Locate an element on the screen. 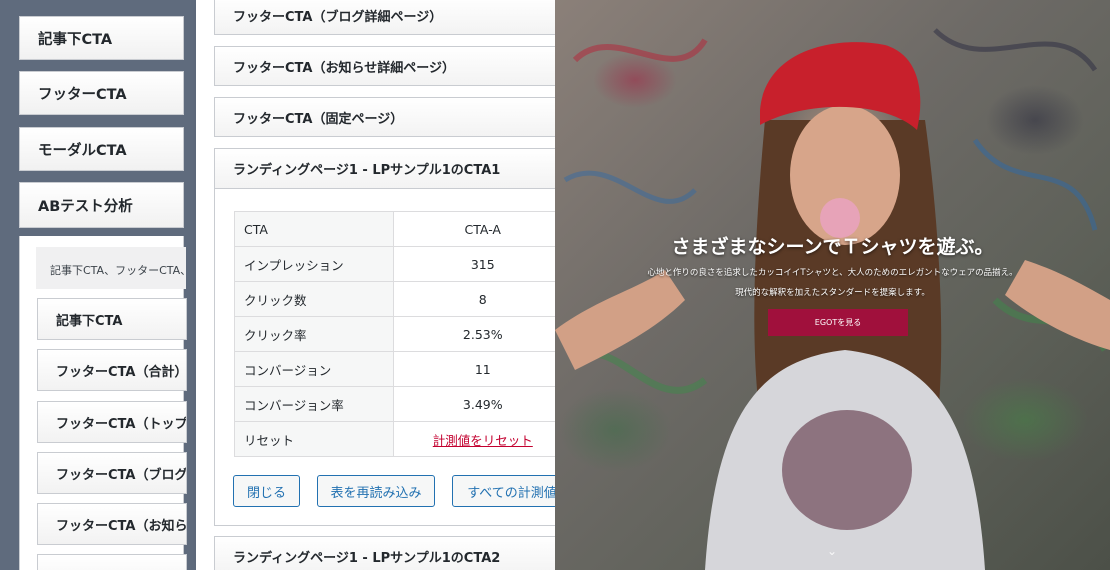 This screenshot has width=1110, height=570. row-value: 2.53% is located at coordinates (475, 334).